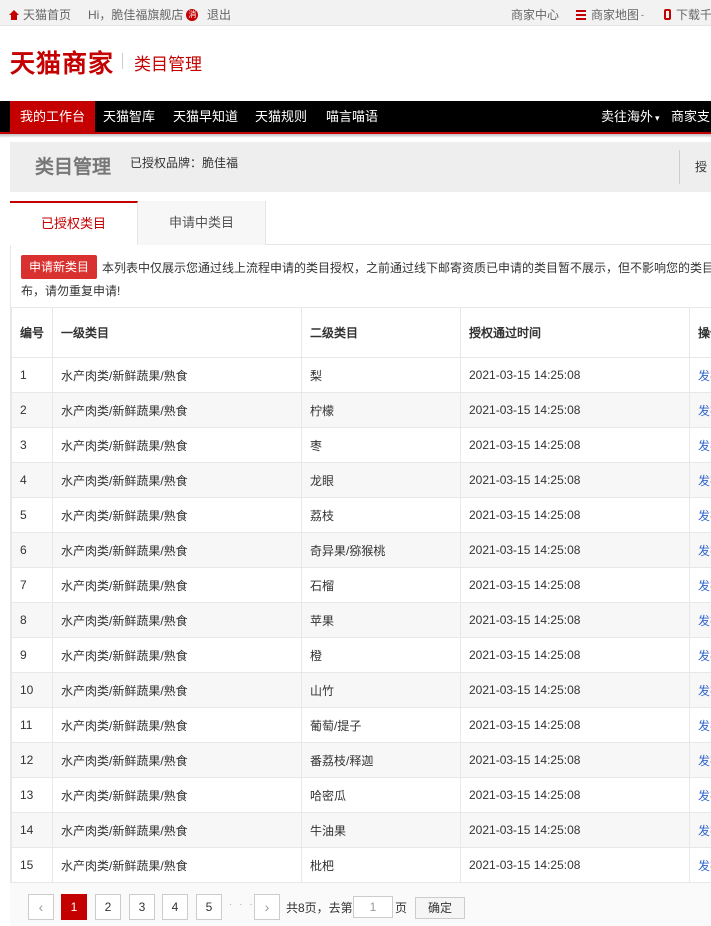 This screenshot has width=711, height=926. Describe the element at coordinates (142, 907) in the screenshot. I see `page-button-3: 3` at that location.